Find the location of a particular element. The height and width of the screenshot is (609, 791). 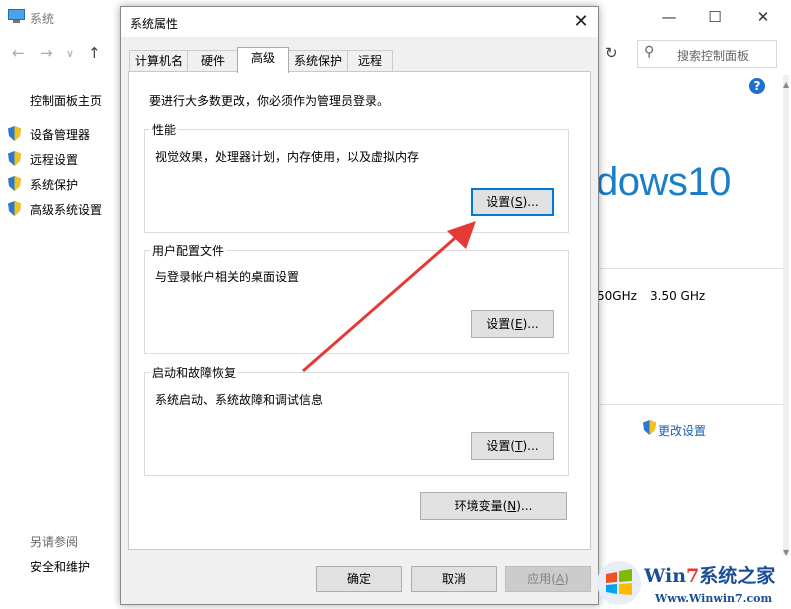

watermark-url: Www.Winwin7.com is located at coordinates (714, 598).